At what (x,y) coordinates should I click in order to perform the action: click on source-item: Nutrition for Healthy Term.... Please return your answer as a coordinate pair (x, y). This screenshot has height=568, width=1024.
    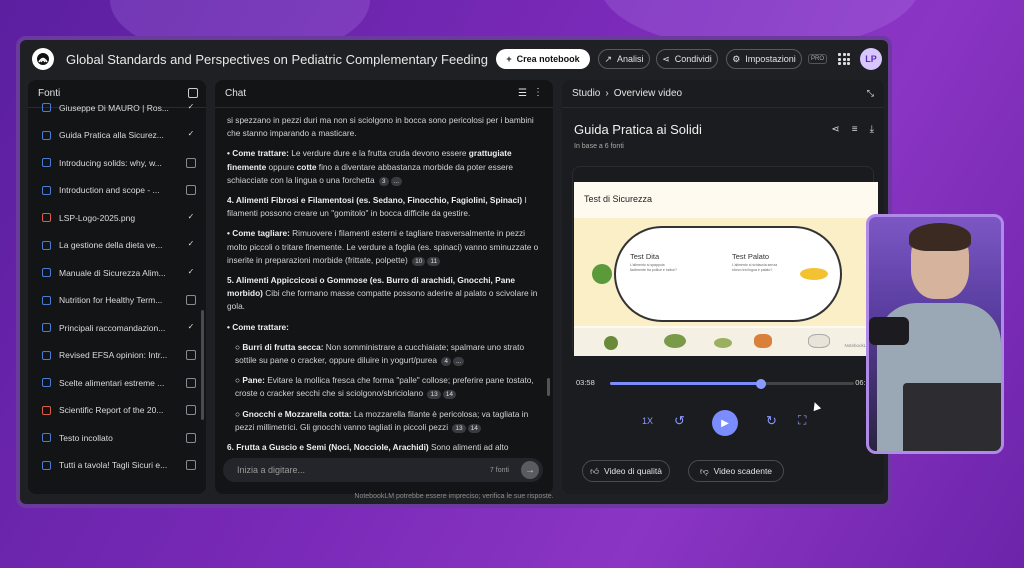
    Looking at the image, I should click on (117, 301).